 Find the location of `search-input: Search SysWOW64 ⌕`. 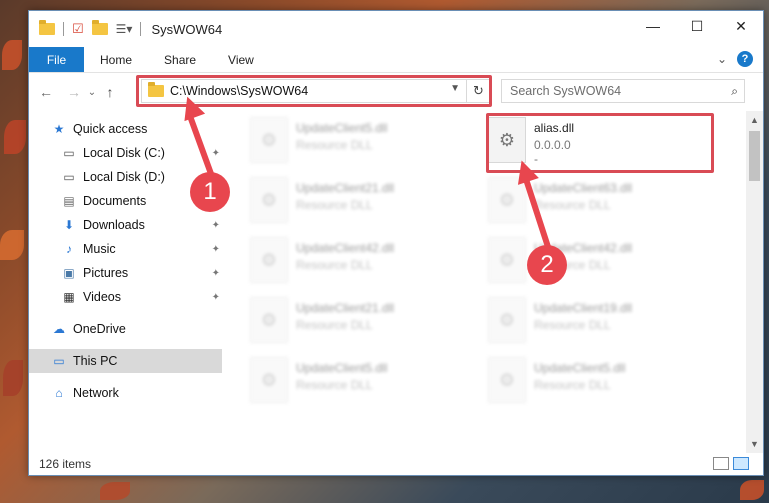

search-input: Search SysWOW64 ⌕ is located at coordinates (623, 91).